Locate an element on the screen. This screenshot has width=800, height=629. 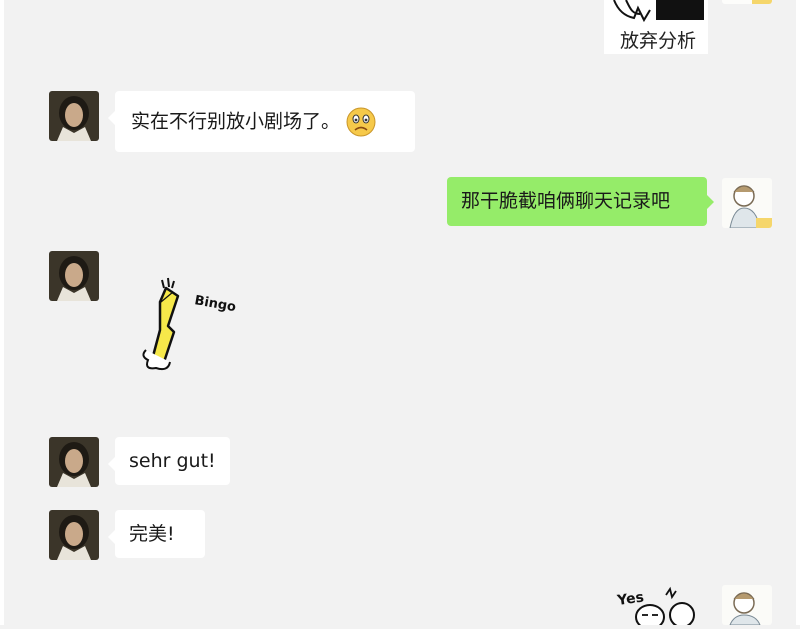
message-bubble-received: 完美! is located at coordinates (156, 534).